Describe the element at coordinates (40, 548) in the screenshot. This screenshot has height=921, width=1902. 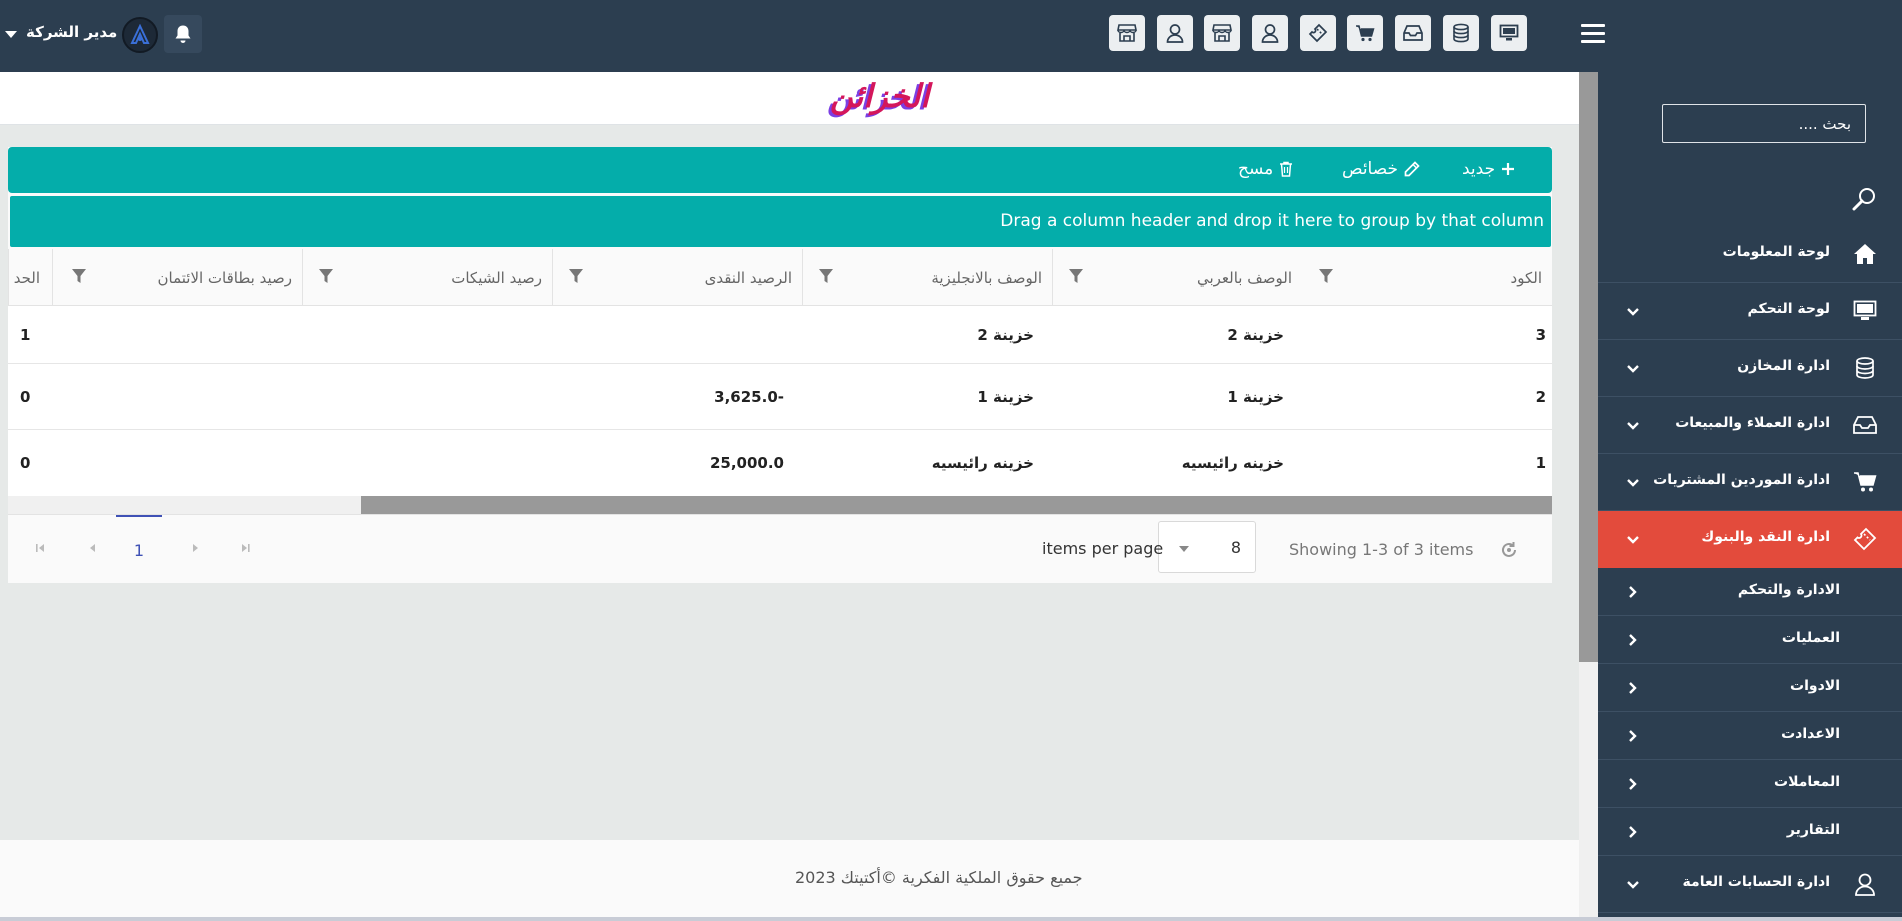
I see `first-page-icon` at that location.